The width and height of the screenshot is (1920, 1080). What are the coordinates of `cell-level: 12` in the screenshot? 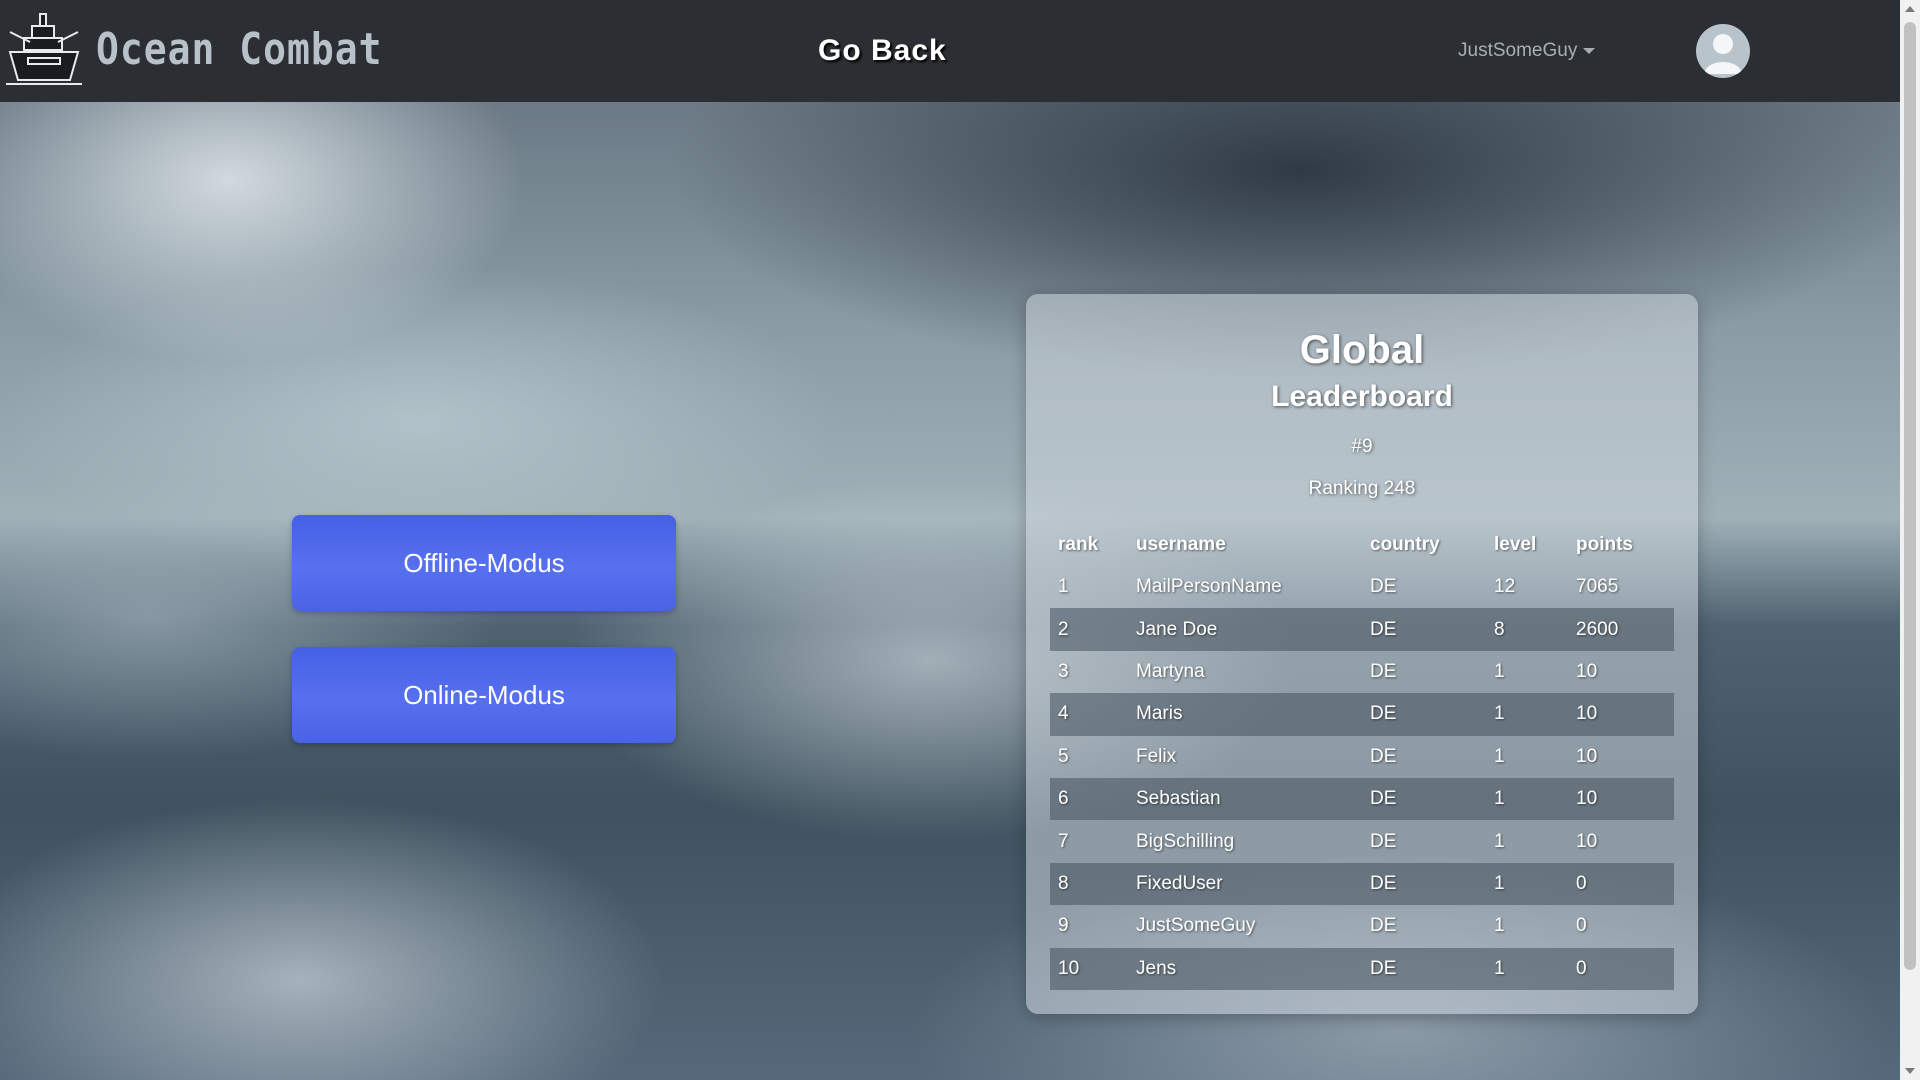 It's located at (1505, 587).